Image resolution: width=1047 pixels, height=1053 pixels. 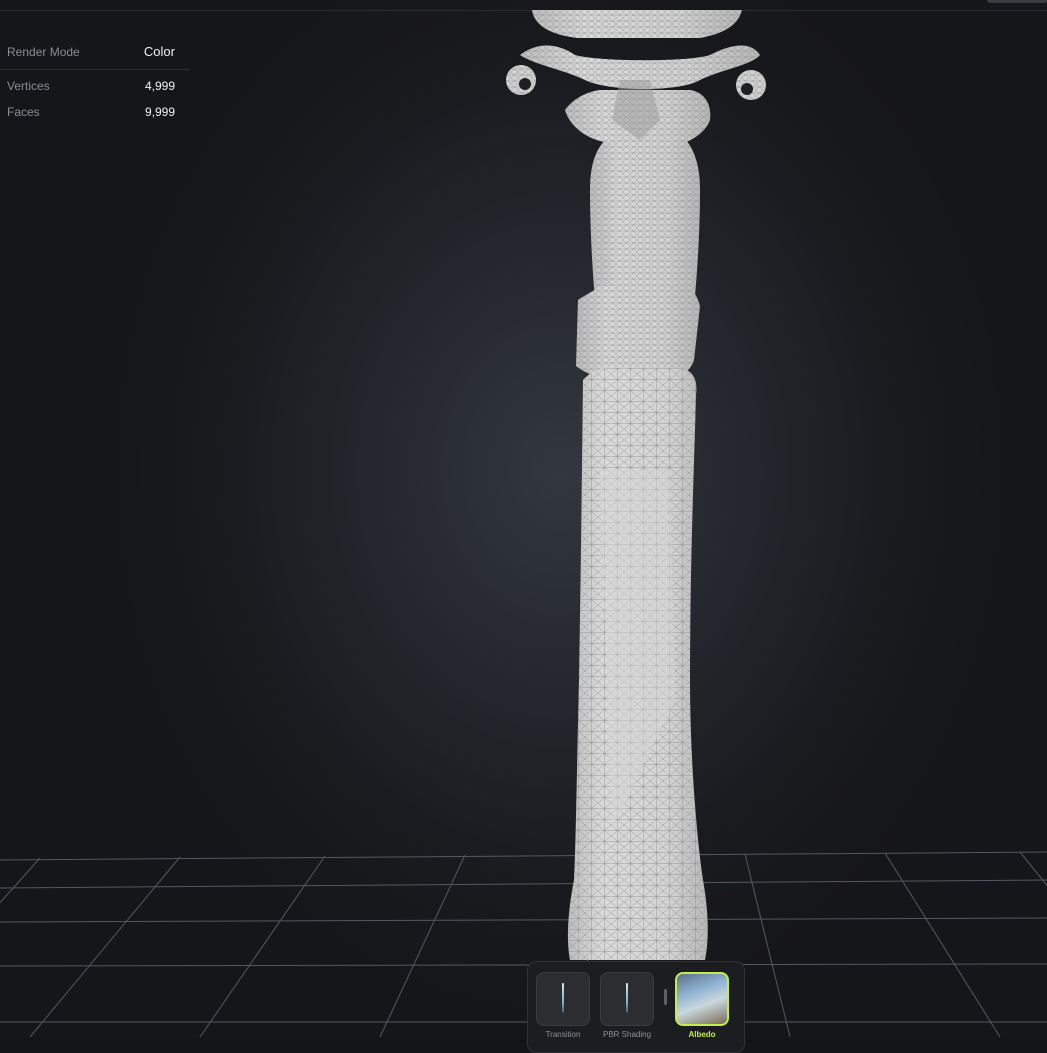 I want to click on faces-value: 9,999, so click(x=159, y=112).